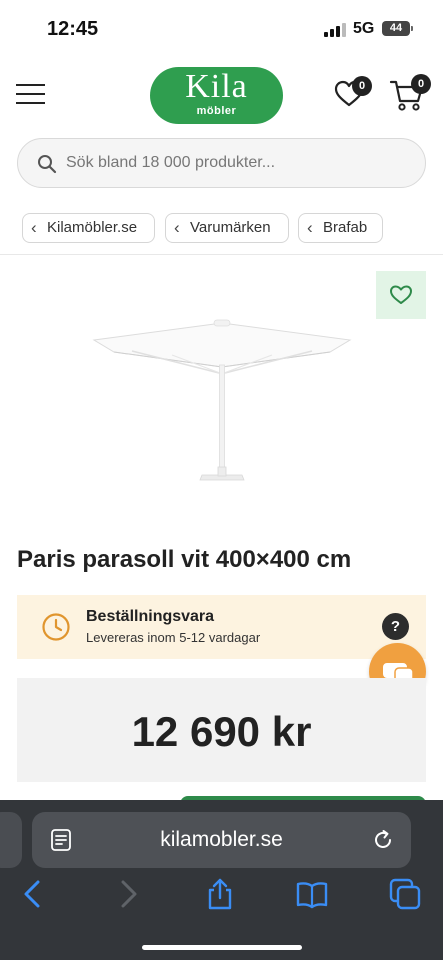 The height and width of the screenshot is (960, 443). I want to click on heart-icon, so click(401, 294).